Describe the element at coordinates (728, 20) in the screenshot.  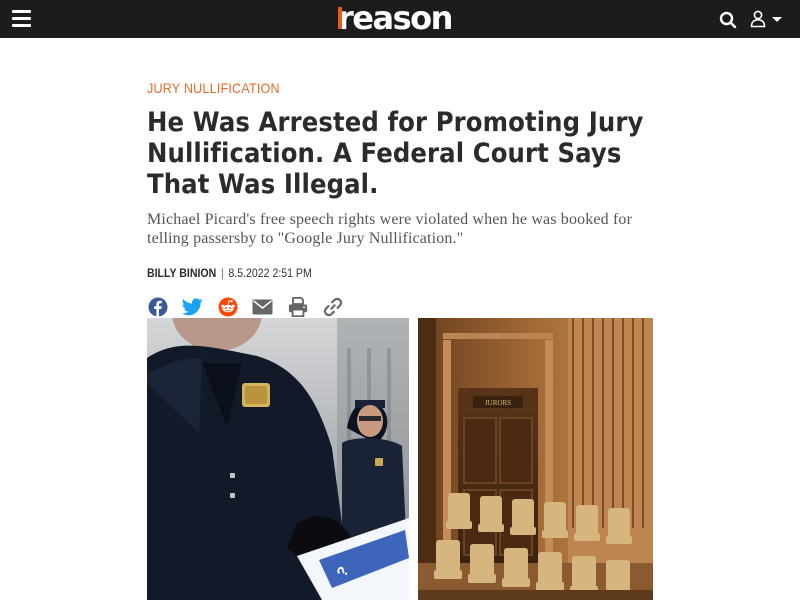
I see `search-icon` at that location.